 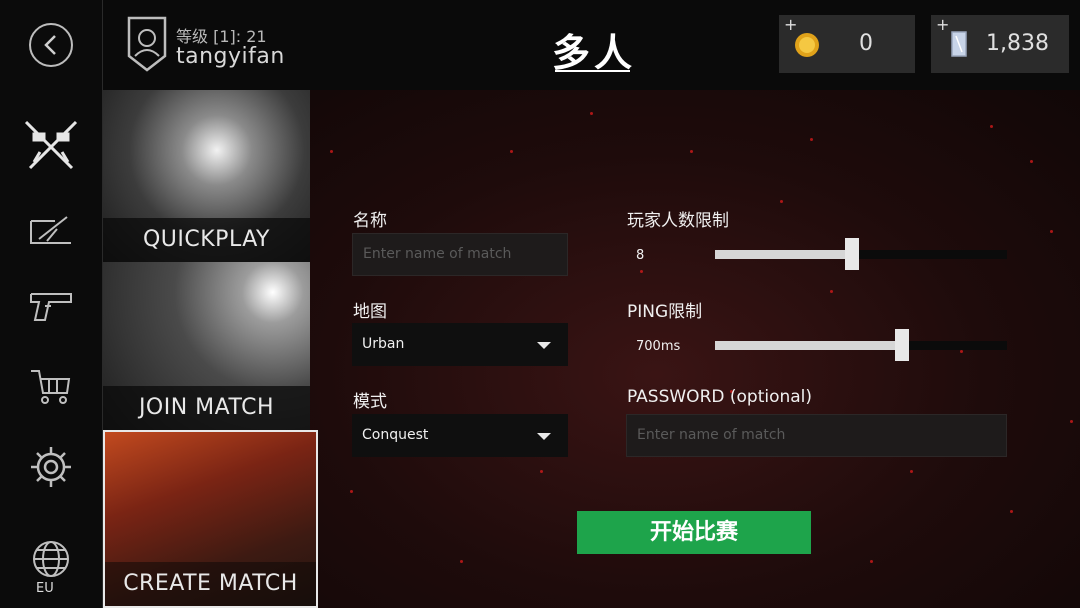 I want to click on coins-panel: + 0, so click(x=847, y=44).